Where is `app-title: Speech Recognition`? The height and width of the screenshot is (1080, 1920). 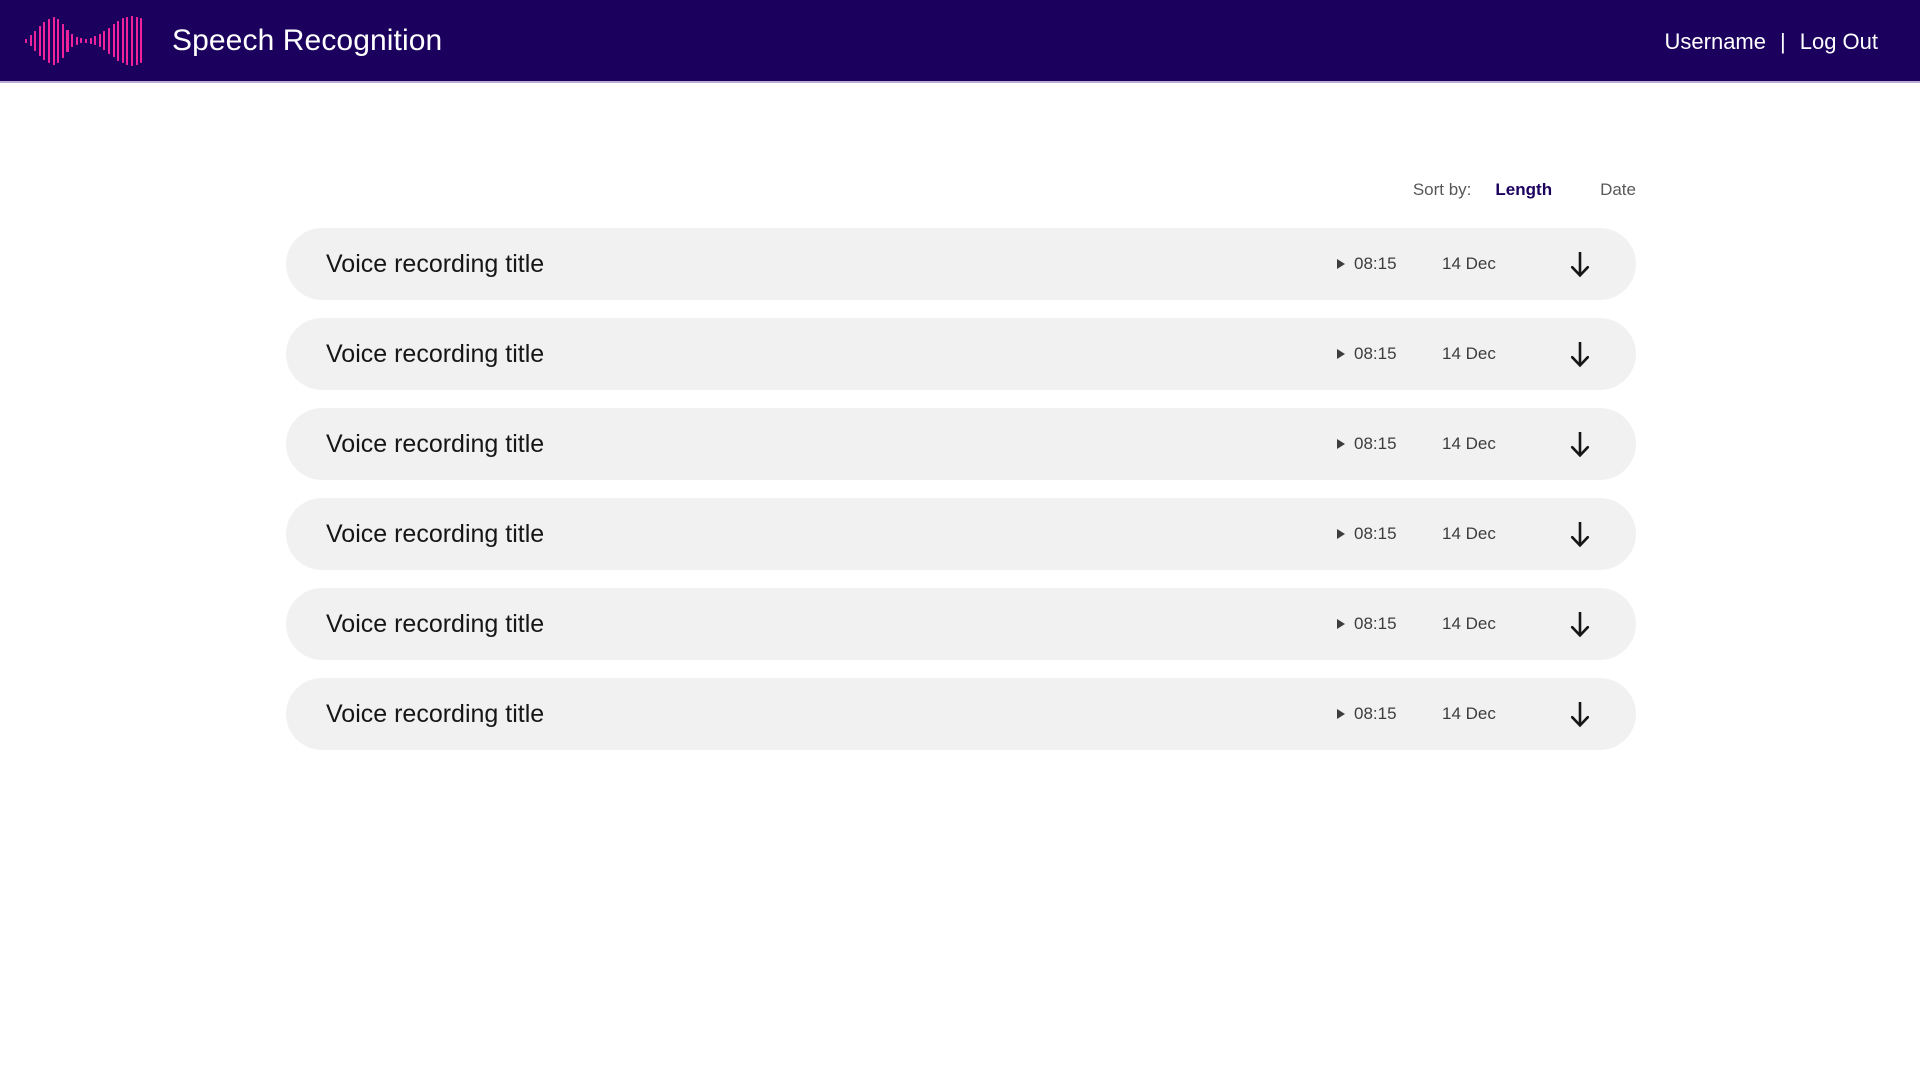
app-title: Speech Recognition is located at coordinates (307, 40).